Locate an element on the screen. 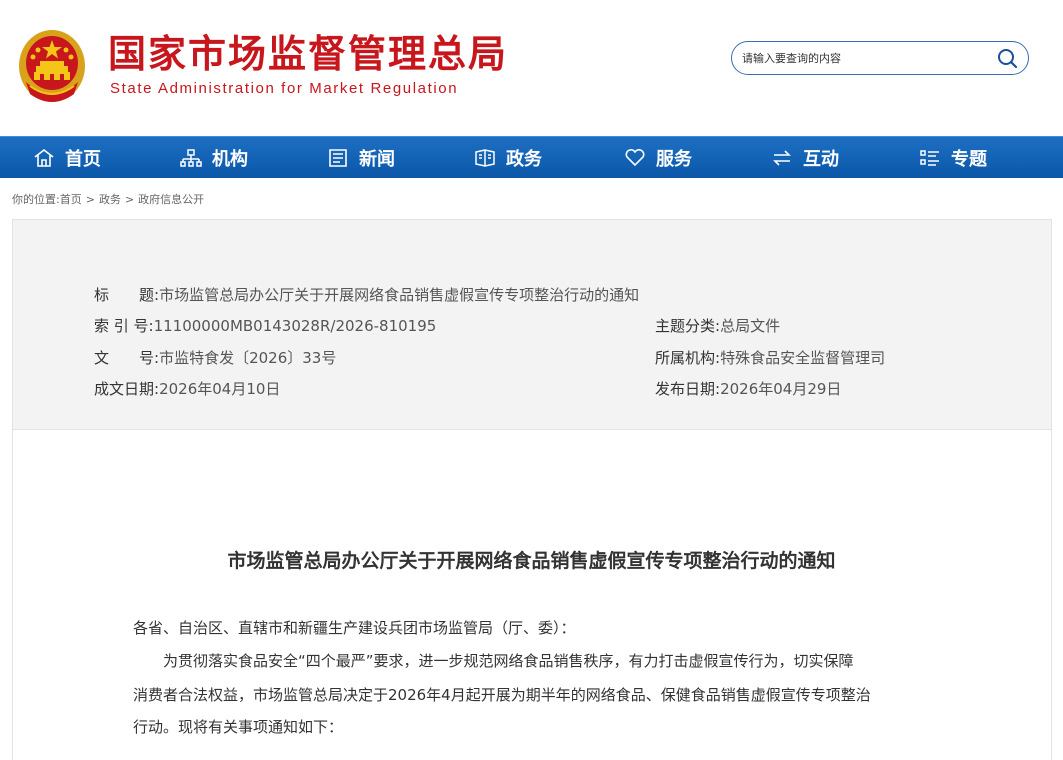 Image resolution: width=1063 pixels, height=760 pixels. nav-label: 专题 is located at coordinates (969, 159).